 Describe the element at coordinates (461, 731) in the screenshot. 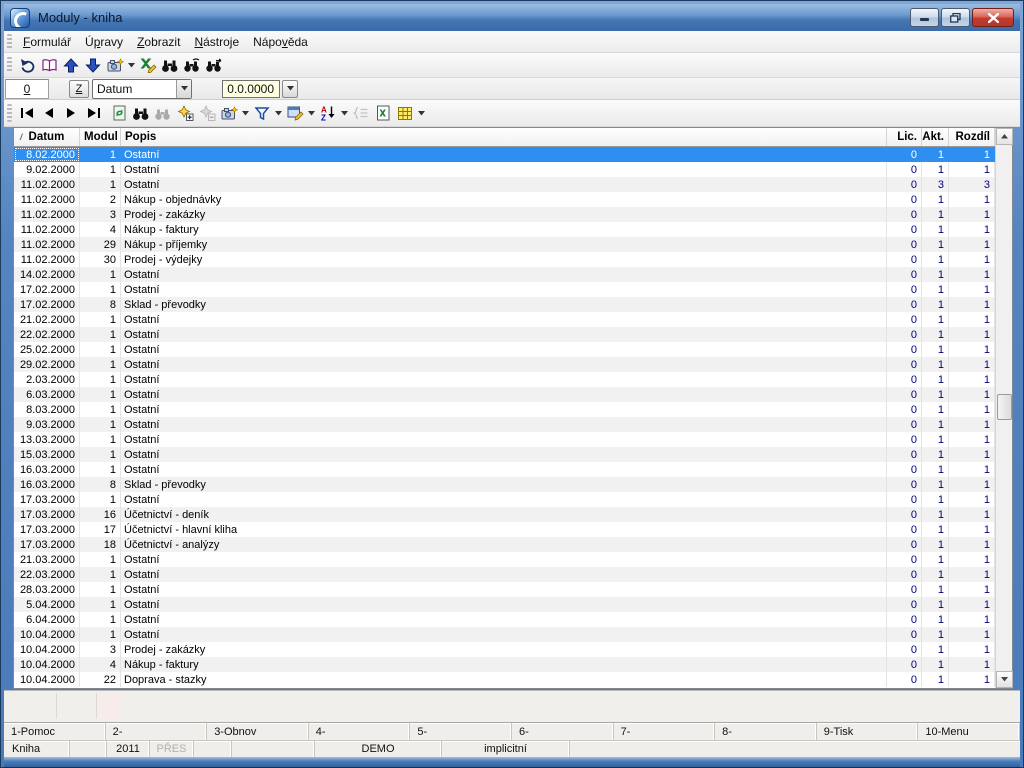

I see `function-key-5: 5-` at that location.